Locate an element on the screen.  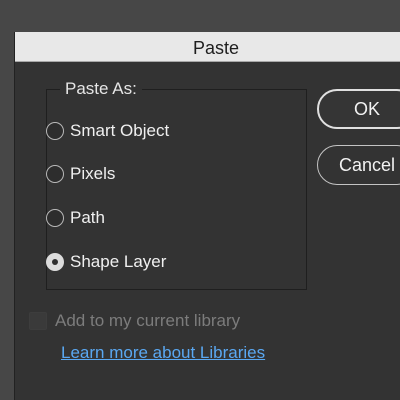
radio-shape-layer: Shape Layer is located at coordinates (106, 262).